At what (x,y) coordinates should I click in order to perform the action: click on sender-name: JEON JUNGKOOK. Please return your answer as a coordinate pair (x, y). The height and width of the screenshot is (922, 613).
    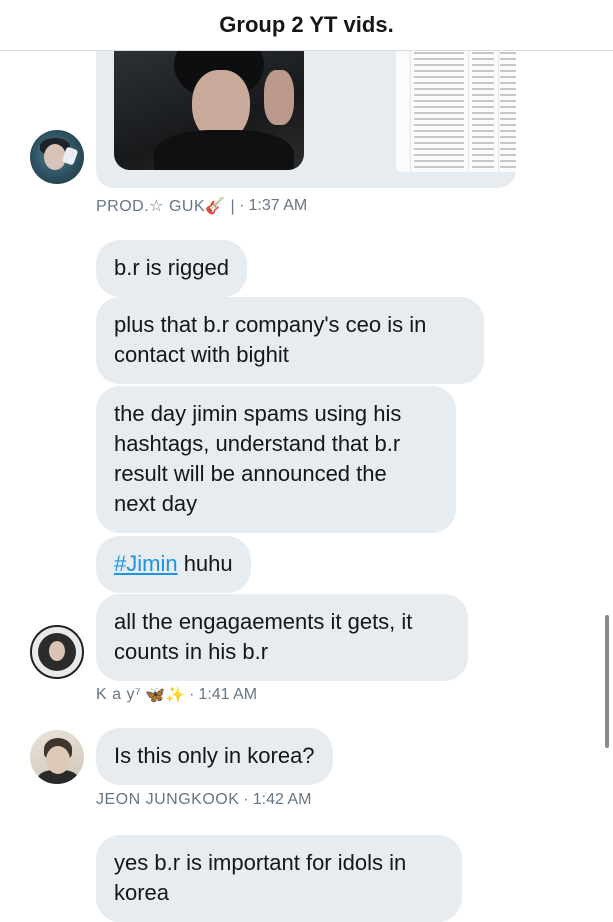
    Looking at the image, I should click on (167, 800).